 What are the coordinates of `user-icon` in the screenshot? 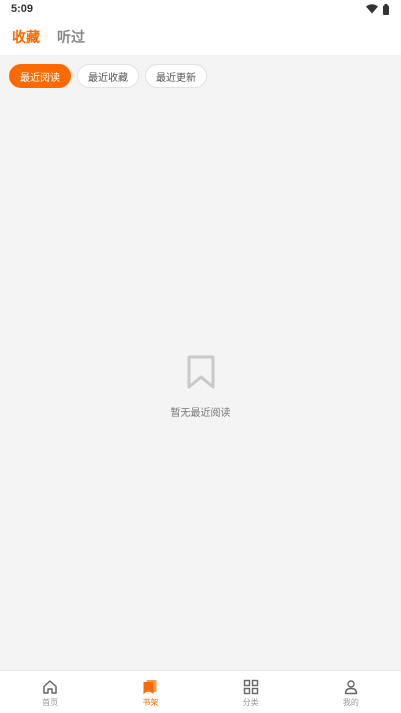 It's located at (351, 687).